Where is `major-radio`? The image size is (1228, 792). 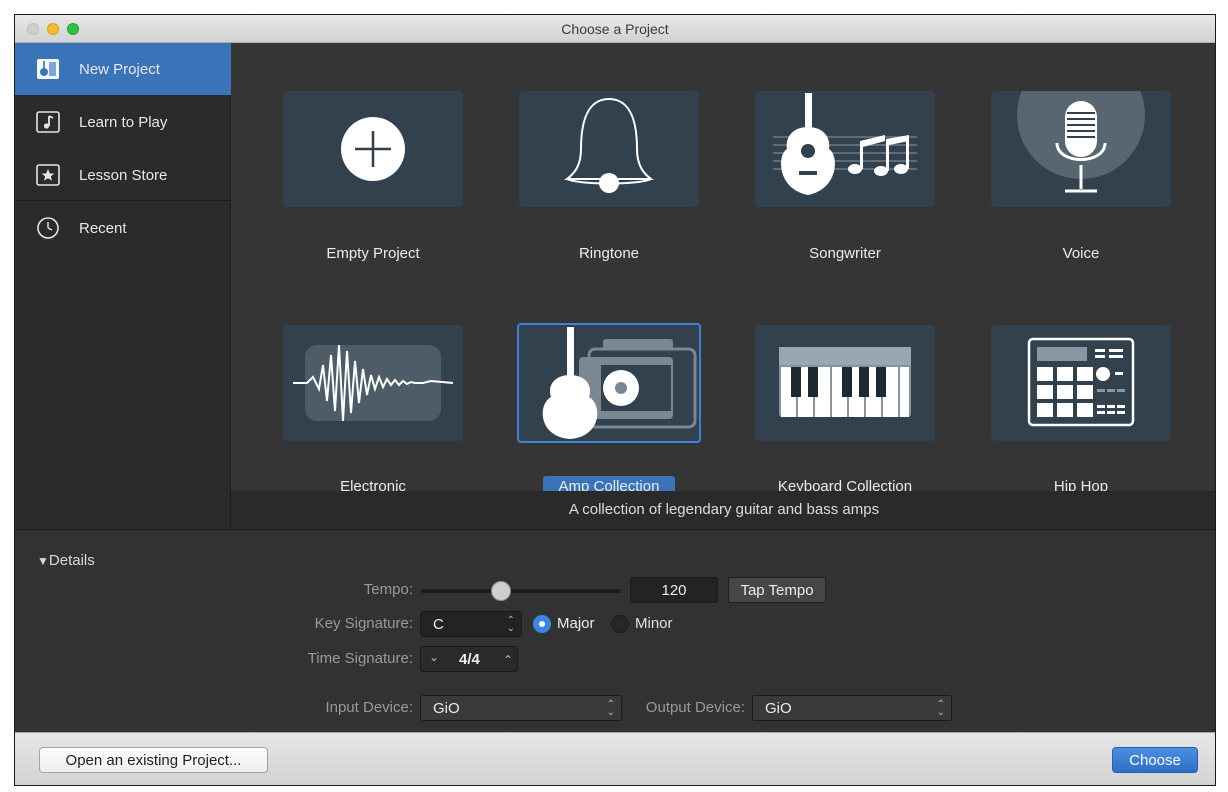 major-radio is located at coordinates (542, 624).